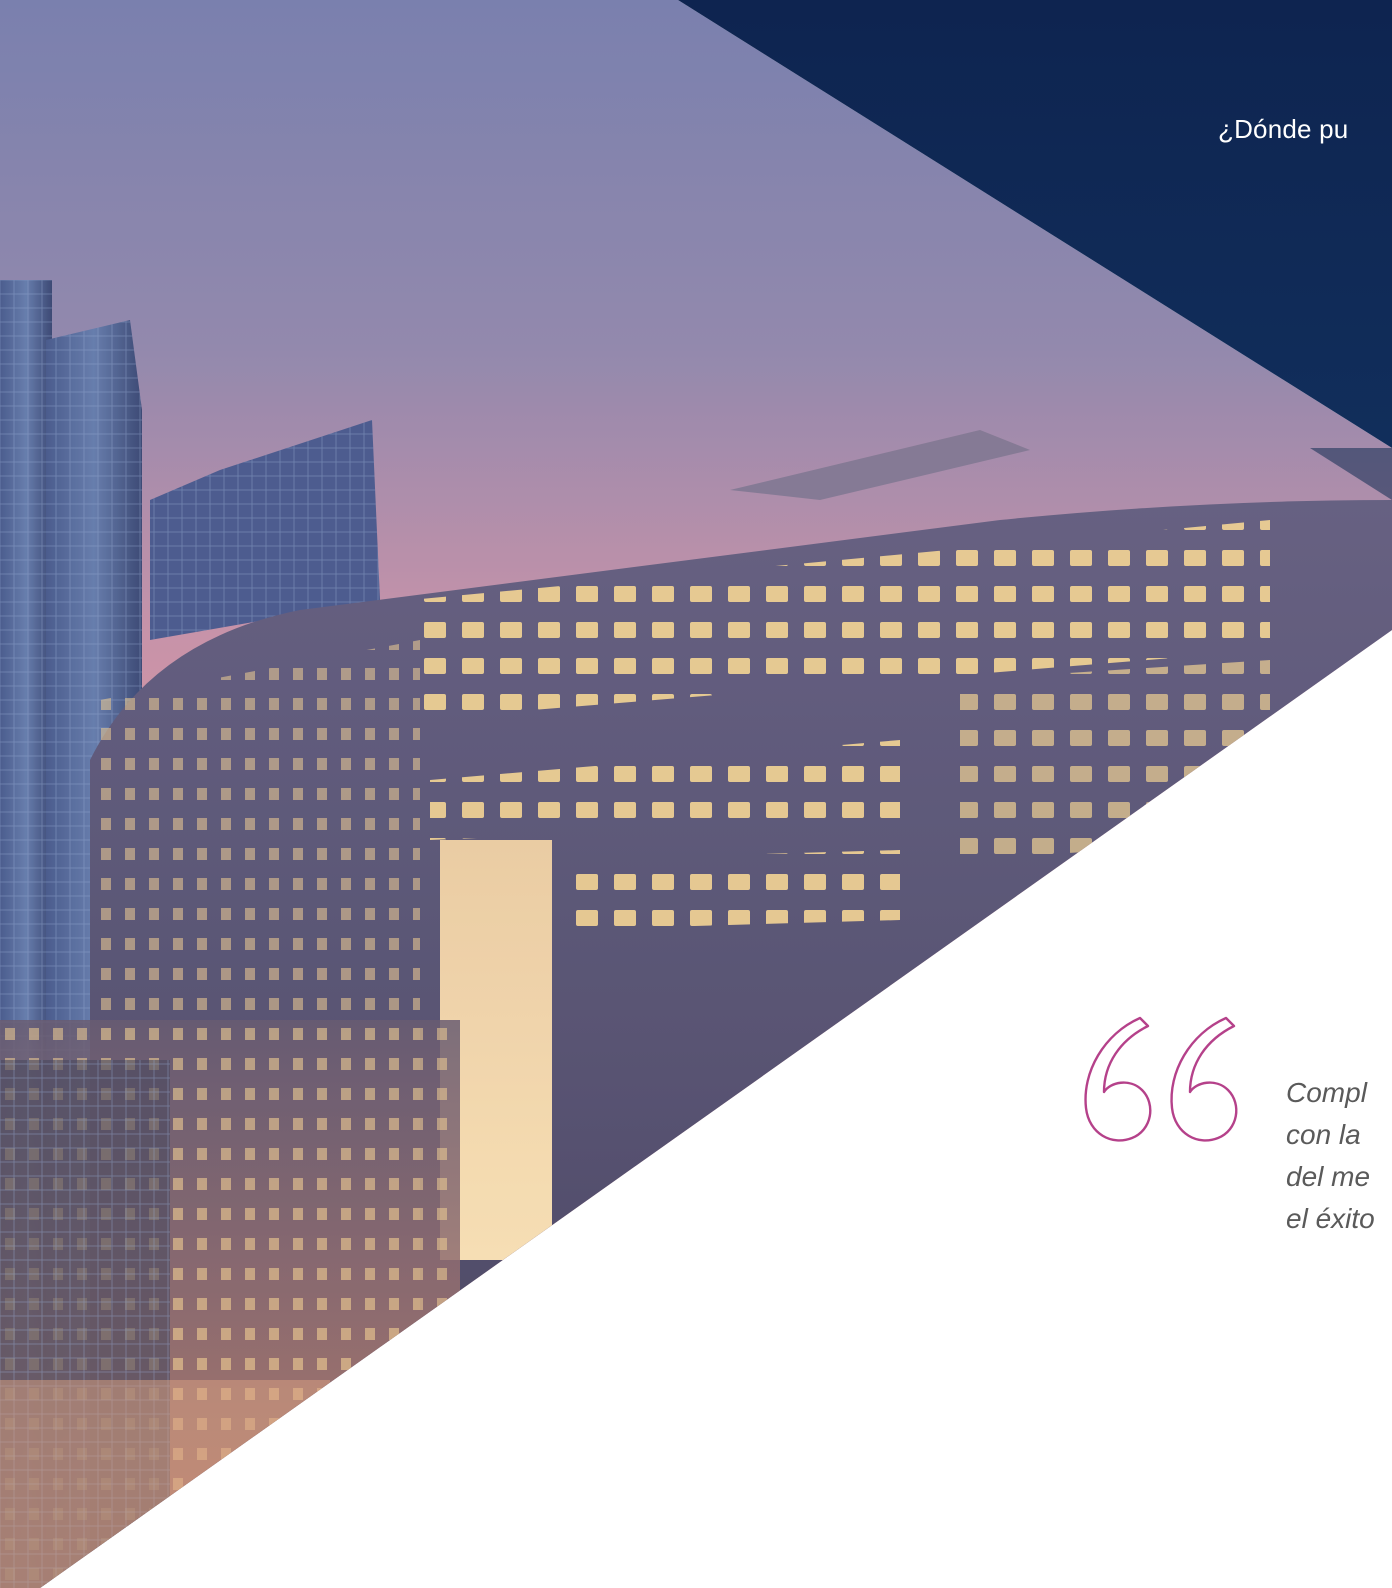 This screenshot has width=1392, height=1588. Describe the element at coordinates (1326, 1092) in the screenshot. I see `quote-line-1: Compl` at that location.